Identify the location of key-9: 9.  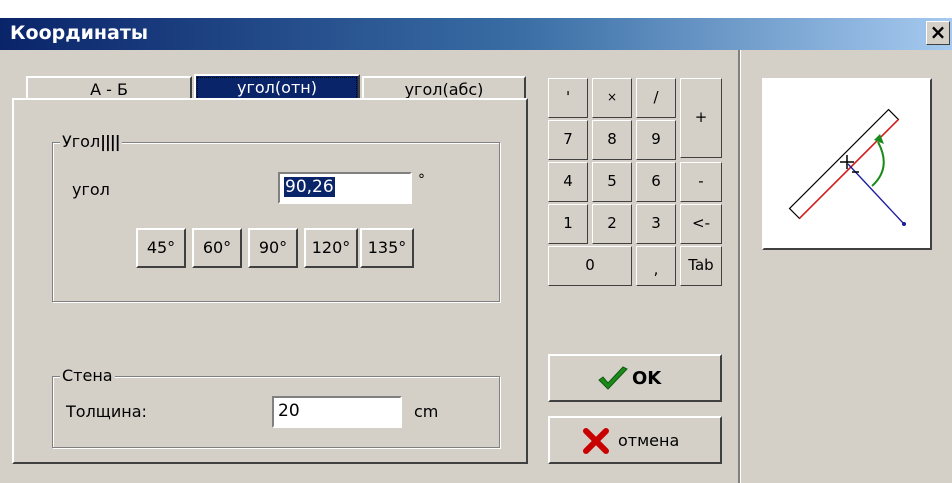
(656, 140).